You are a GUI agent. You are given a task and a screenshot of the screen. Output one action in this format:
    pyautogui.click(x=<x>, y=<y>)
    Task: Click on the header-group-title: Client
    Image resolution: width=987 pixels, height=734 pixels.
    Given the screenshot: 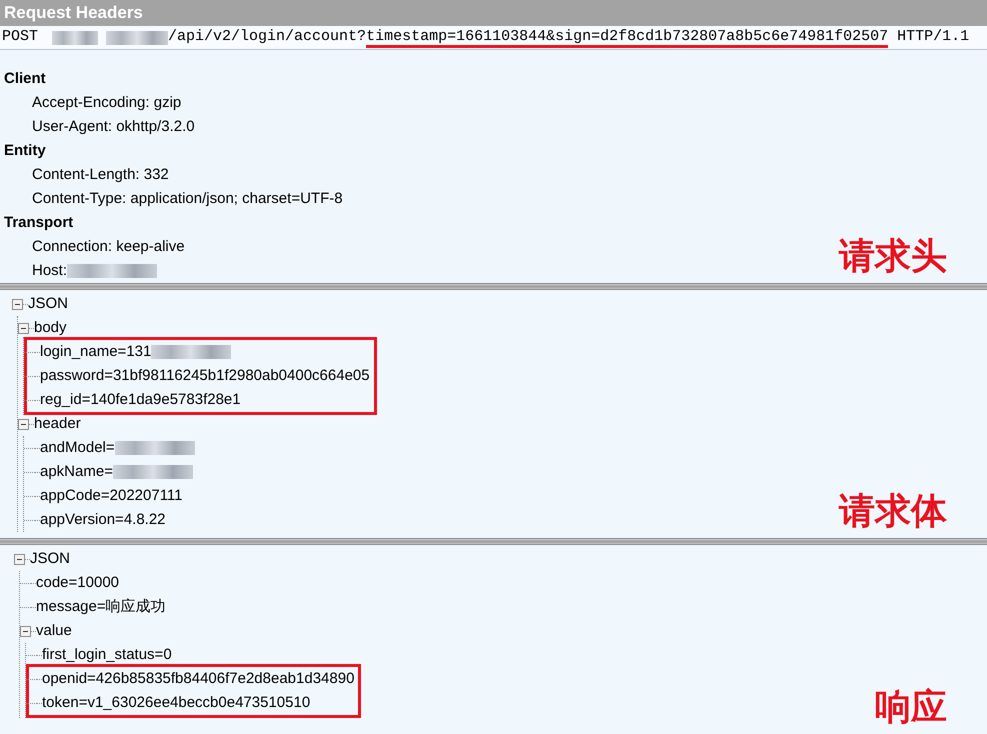 What is the action you would take?
    pyautogui.click(x=25, y=78)
    